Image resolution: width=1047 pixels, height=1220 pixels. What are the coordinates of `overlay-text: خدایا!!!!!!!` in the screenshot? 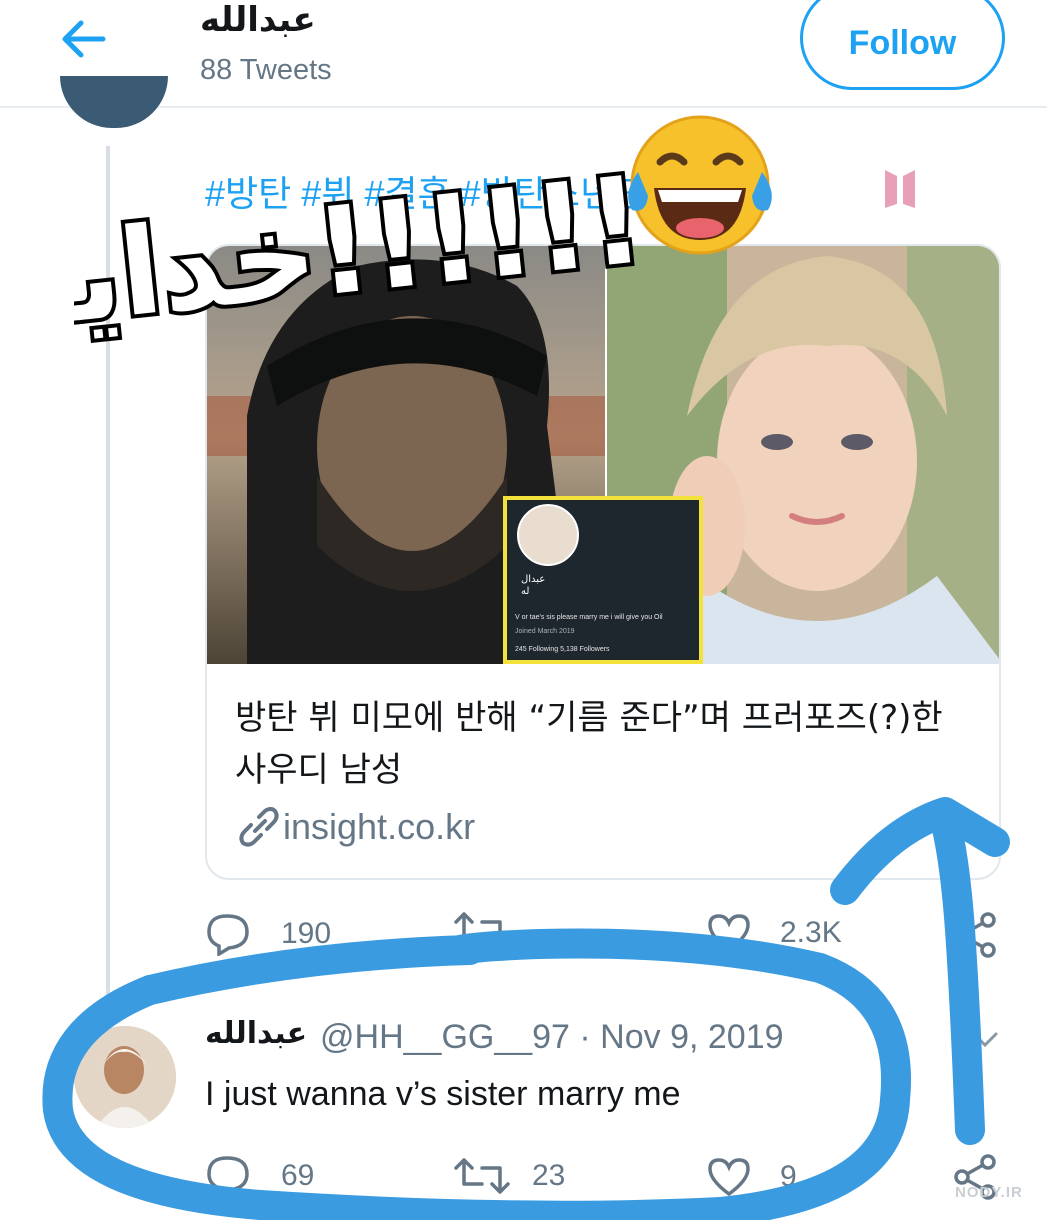 It's located at (364, 250).